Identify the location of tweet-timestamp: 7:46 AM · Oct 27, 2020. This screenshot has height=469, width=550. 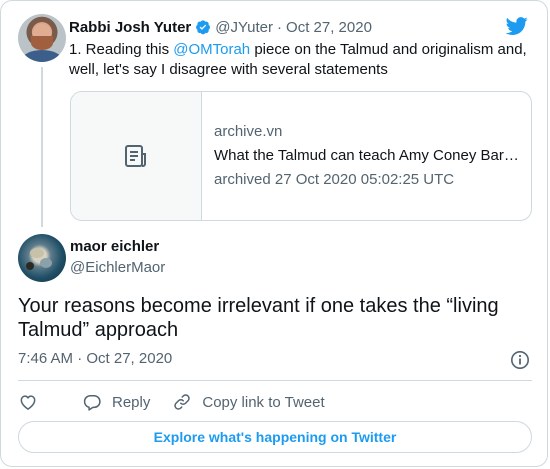
(95, 358).